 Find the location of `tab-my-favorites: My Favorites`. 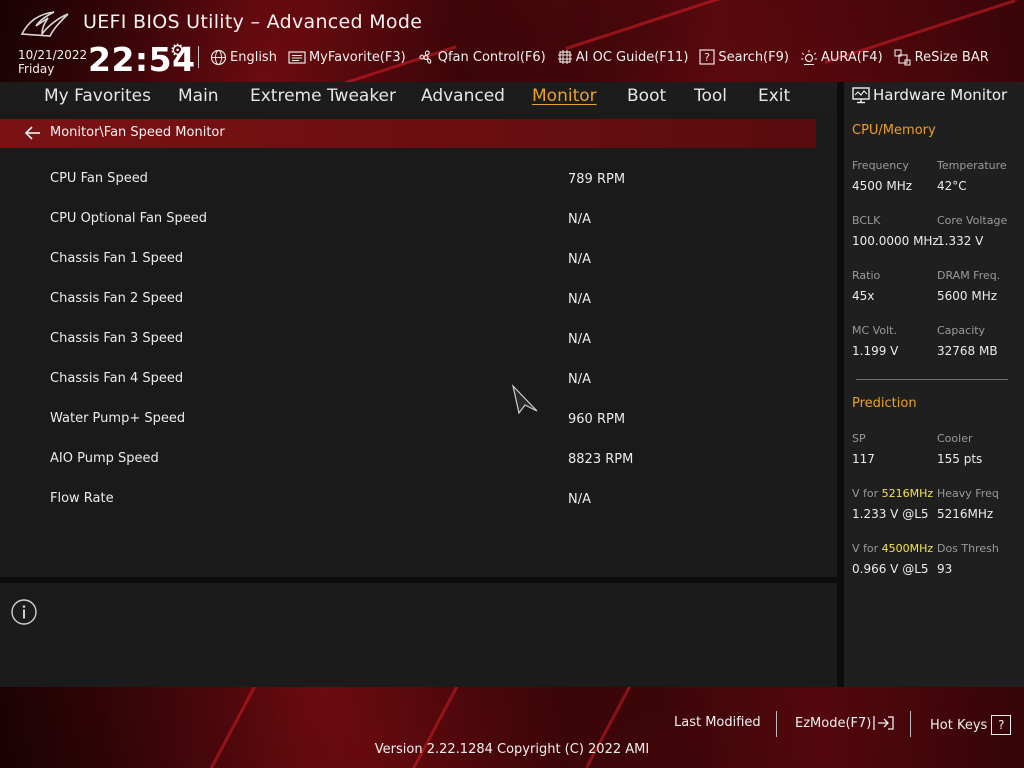

tab-my-favorites: My Favorites is located at coordinates (97, 96).